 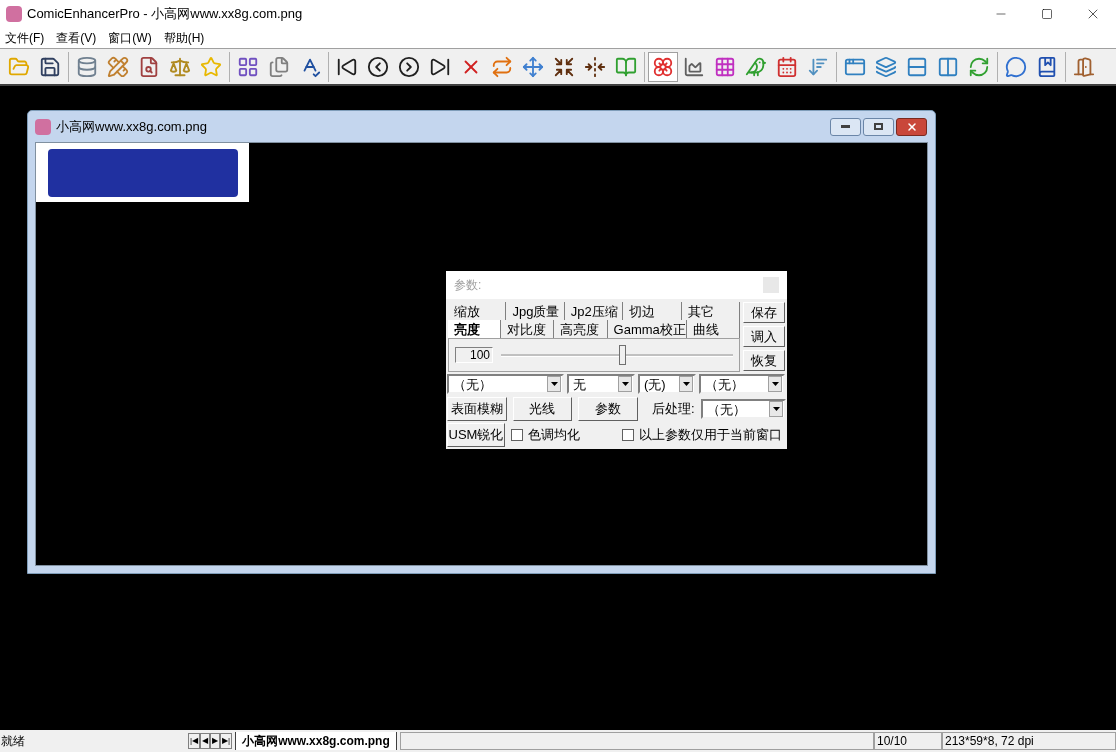 I want to click on app-icon, so click(x=14, y=14).